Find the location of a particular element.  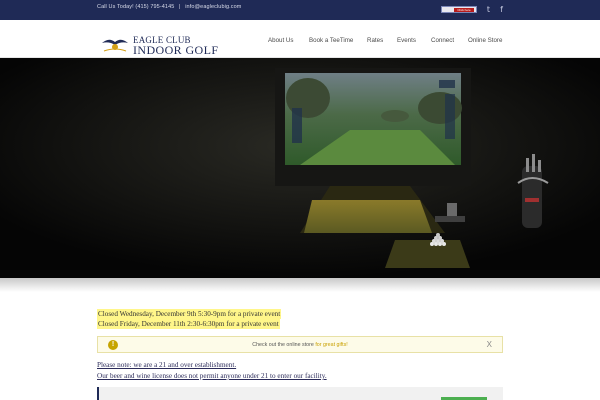

content-box is located at coordinates (300, 393).